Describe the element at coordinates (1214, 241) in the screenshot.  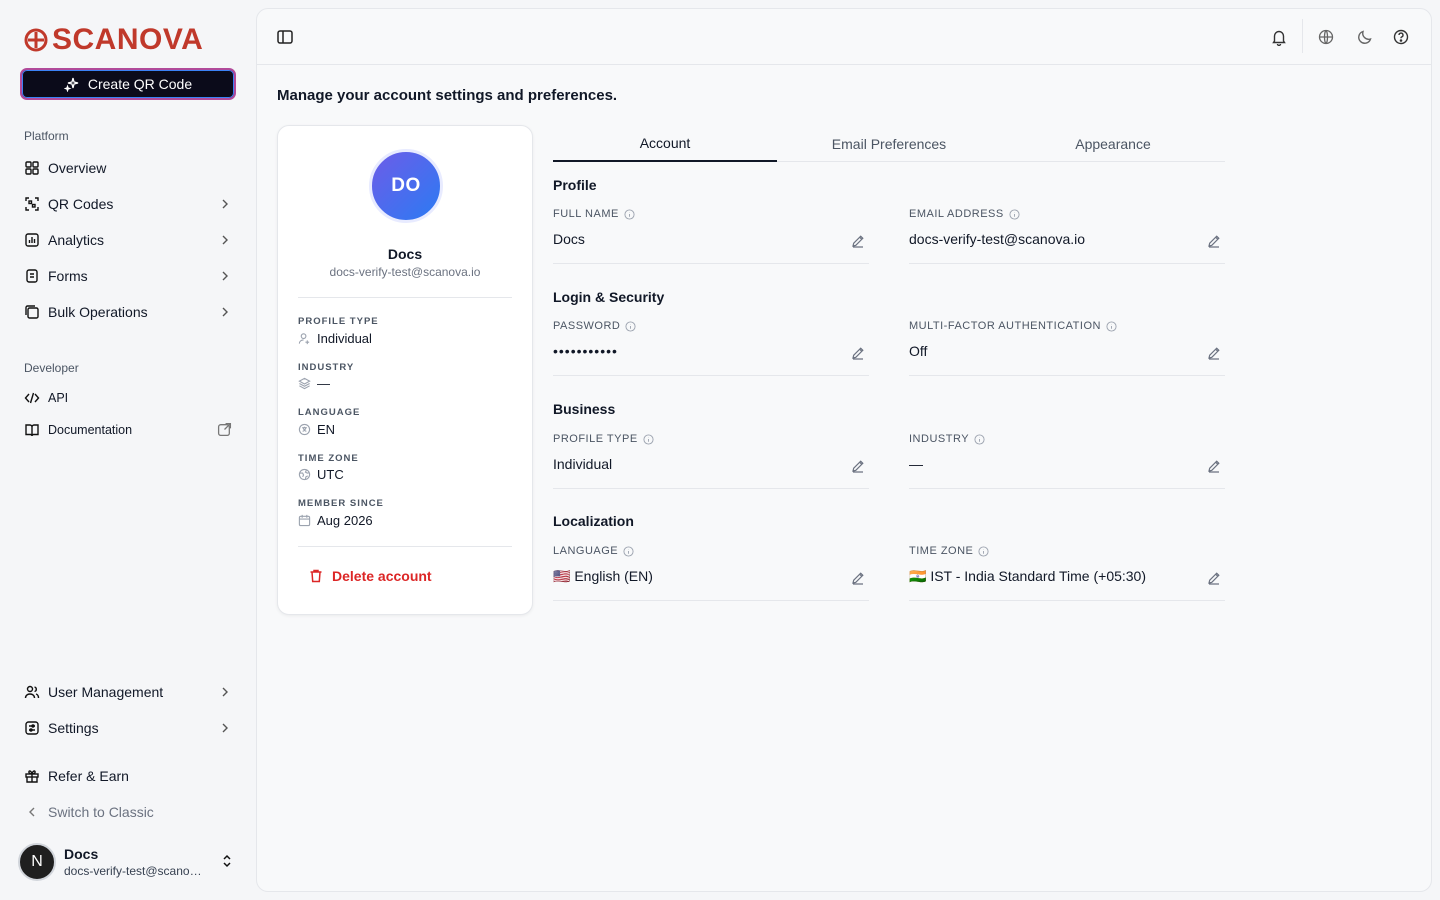
I see `edit-email-icon` at that location.